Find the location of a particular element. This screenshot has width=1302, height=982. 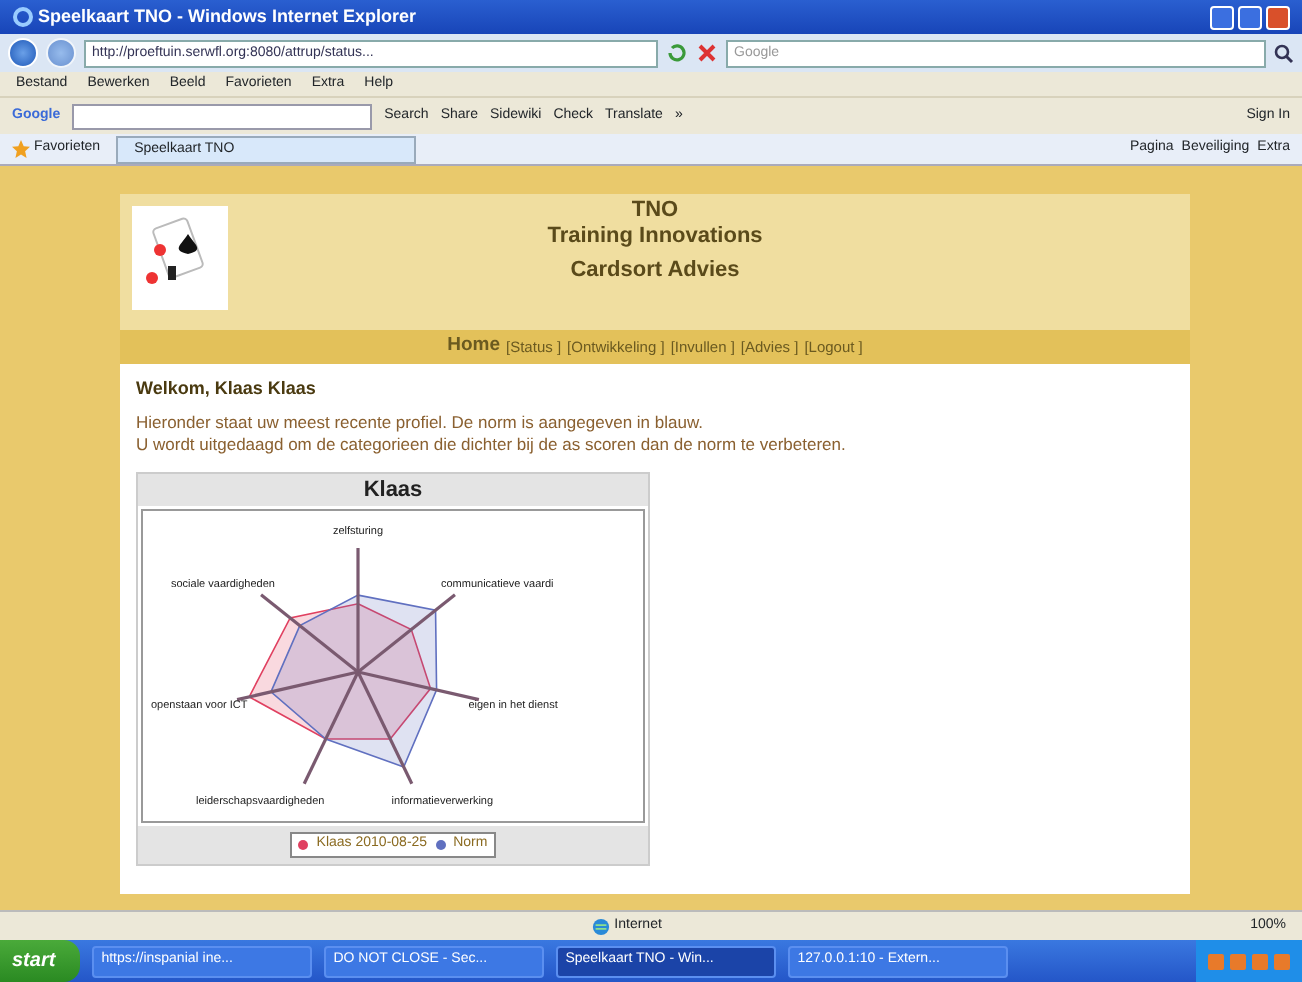

organization-subtitle: Training Innovations is located at coordinates (655, 237).